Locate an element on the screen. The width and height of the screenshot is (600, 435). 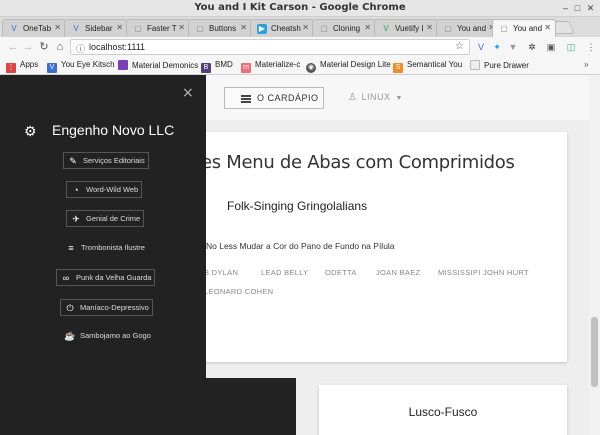
window-title: You and I Kit Carson - Google Chrome is located at coordinates (300, 7).